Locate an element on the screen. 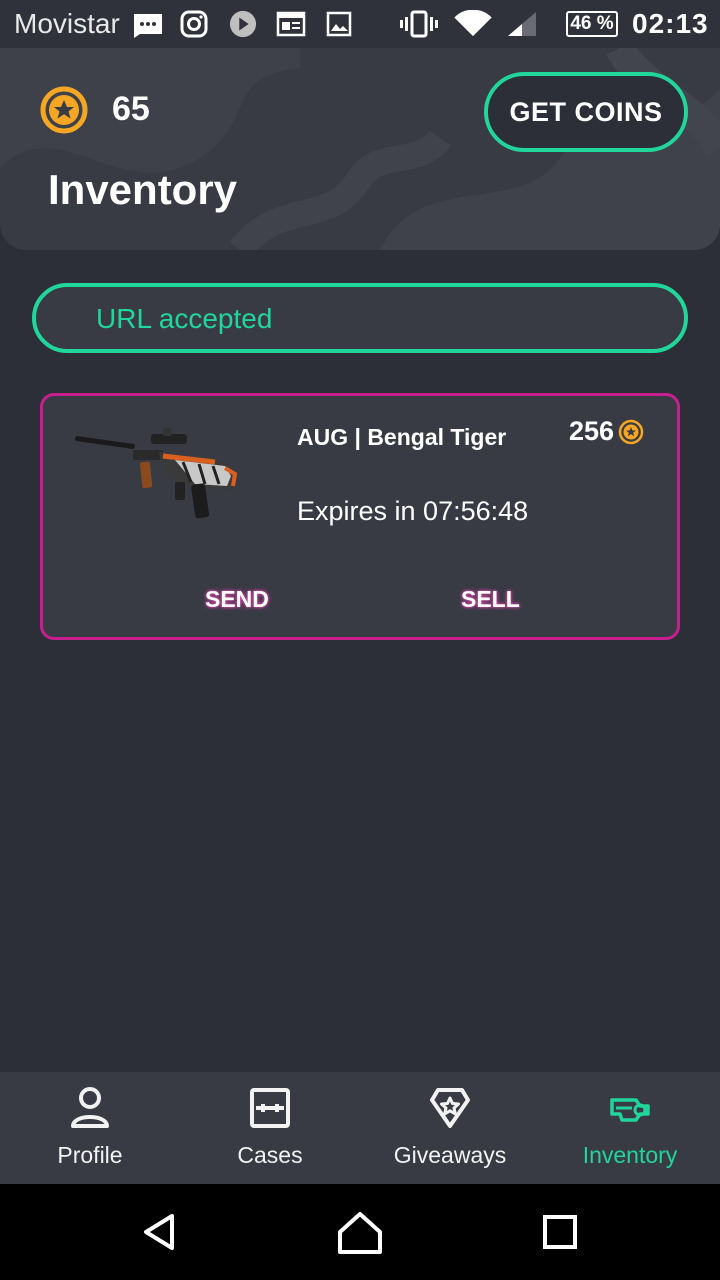  nav-item-cases: Cases is located at coordinates (270, 1128).